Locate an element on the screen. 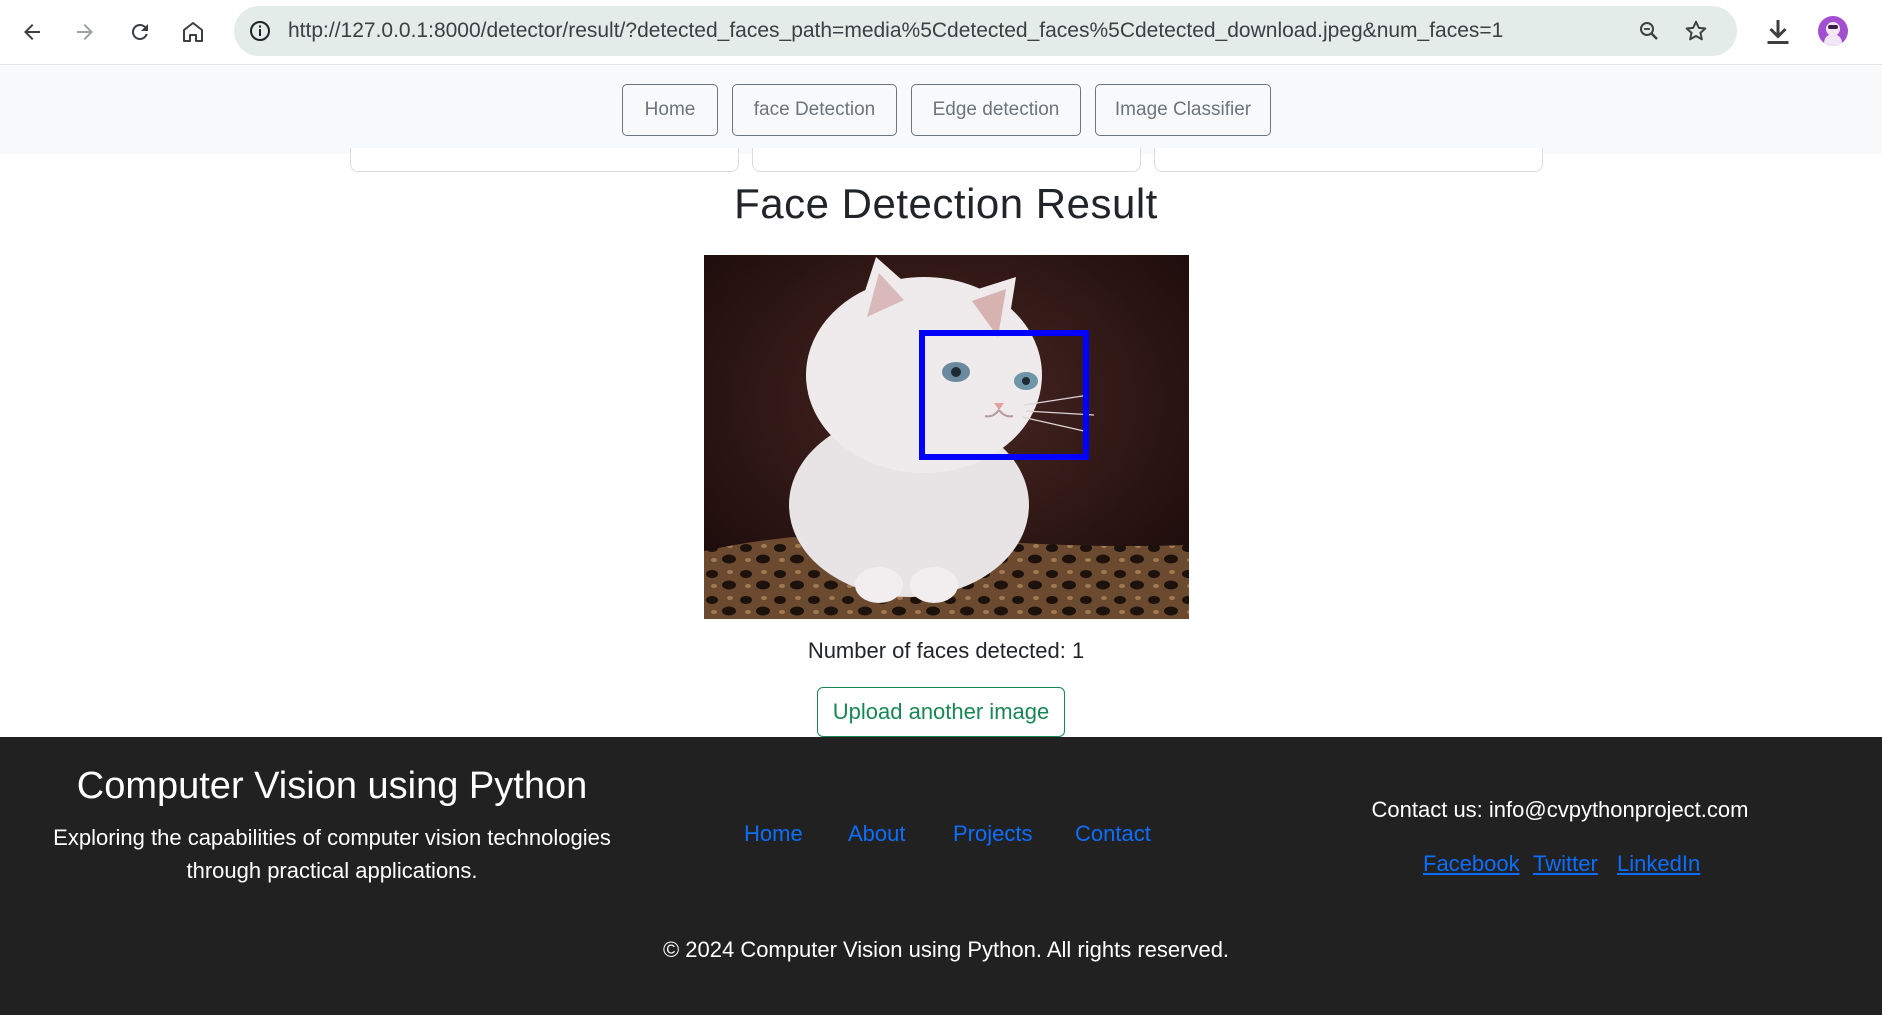 The image size is (1882, 1015). page-title: Face Detection Result is located at coordinates (946, 203).